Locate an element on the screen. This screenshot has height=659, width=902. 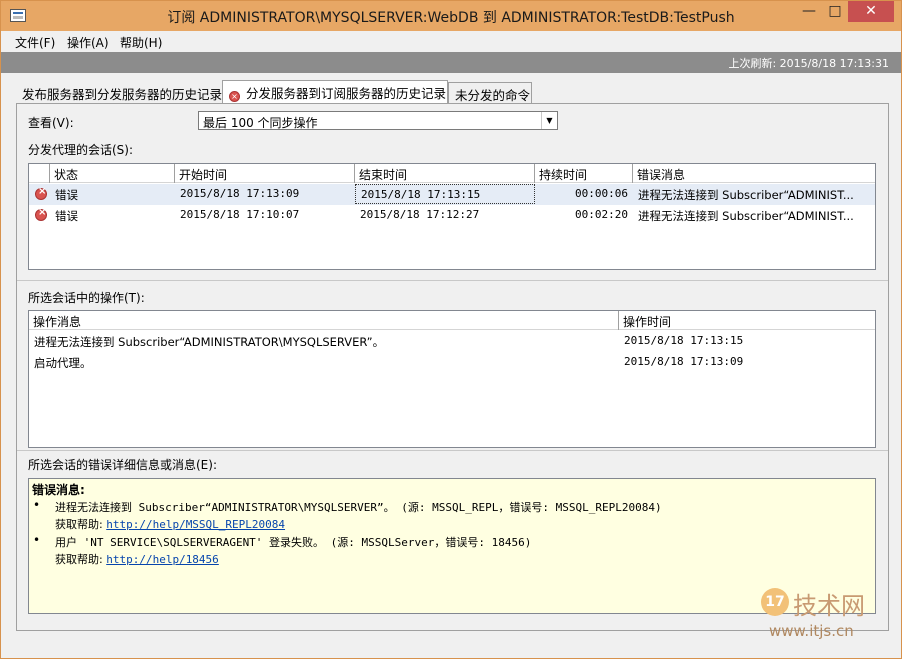
error-message-title: 错误消息: is located at coordinates (58, 490).